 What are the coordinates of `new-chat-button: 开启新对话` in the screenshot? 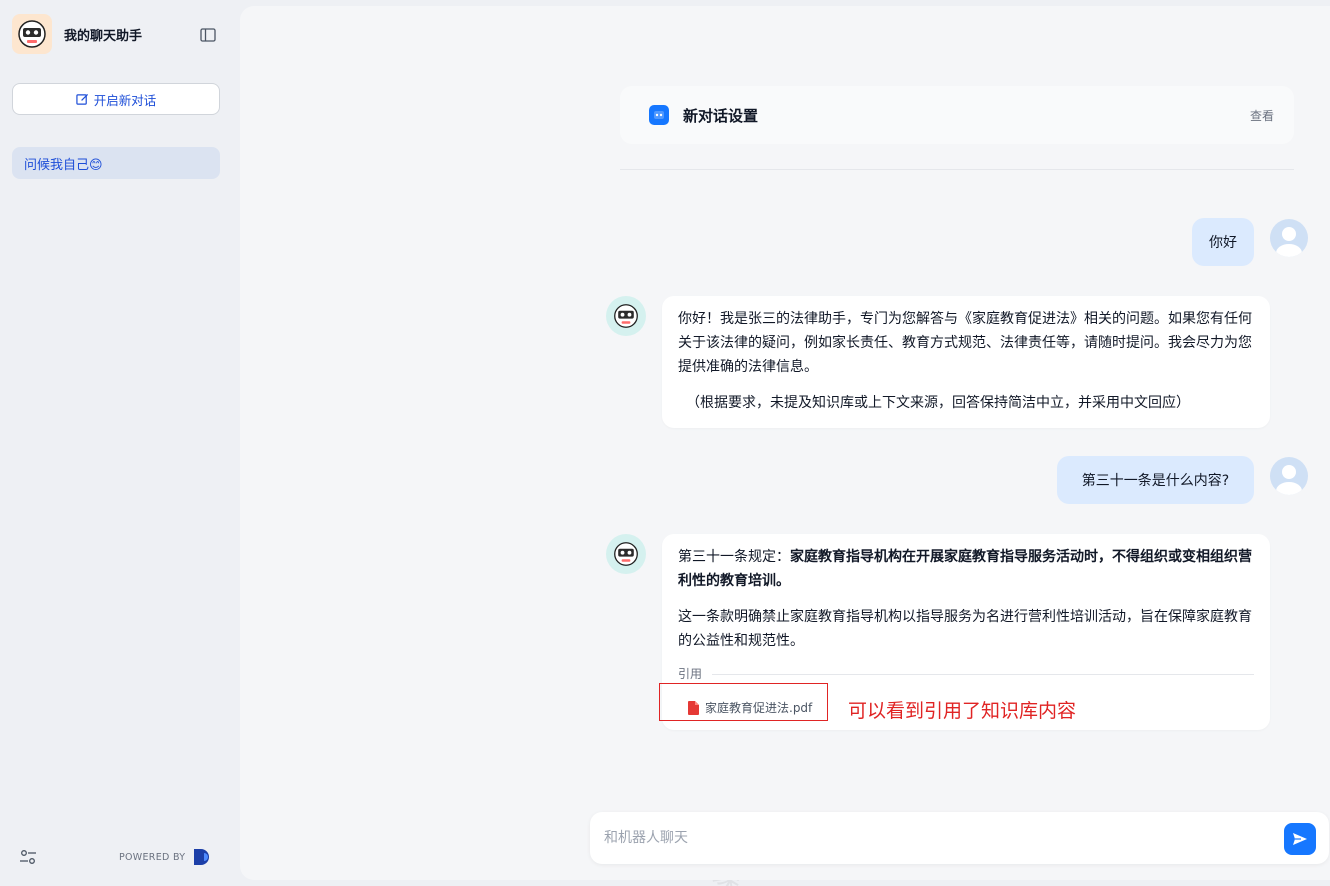 It's located at (116, 99).